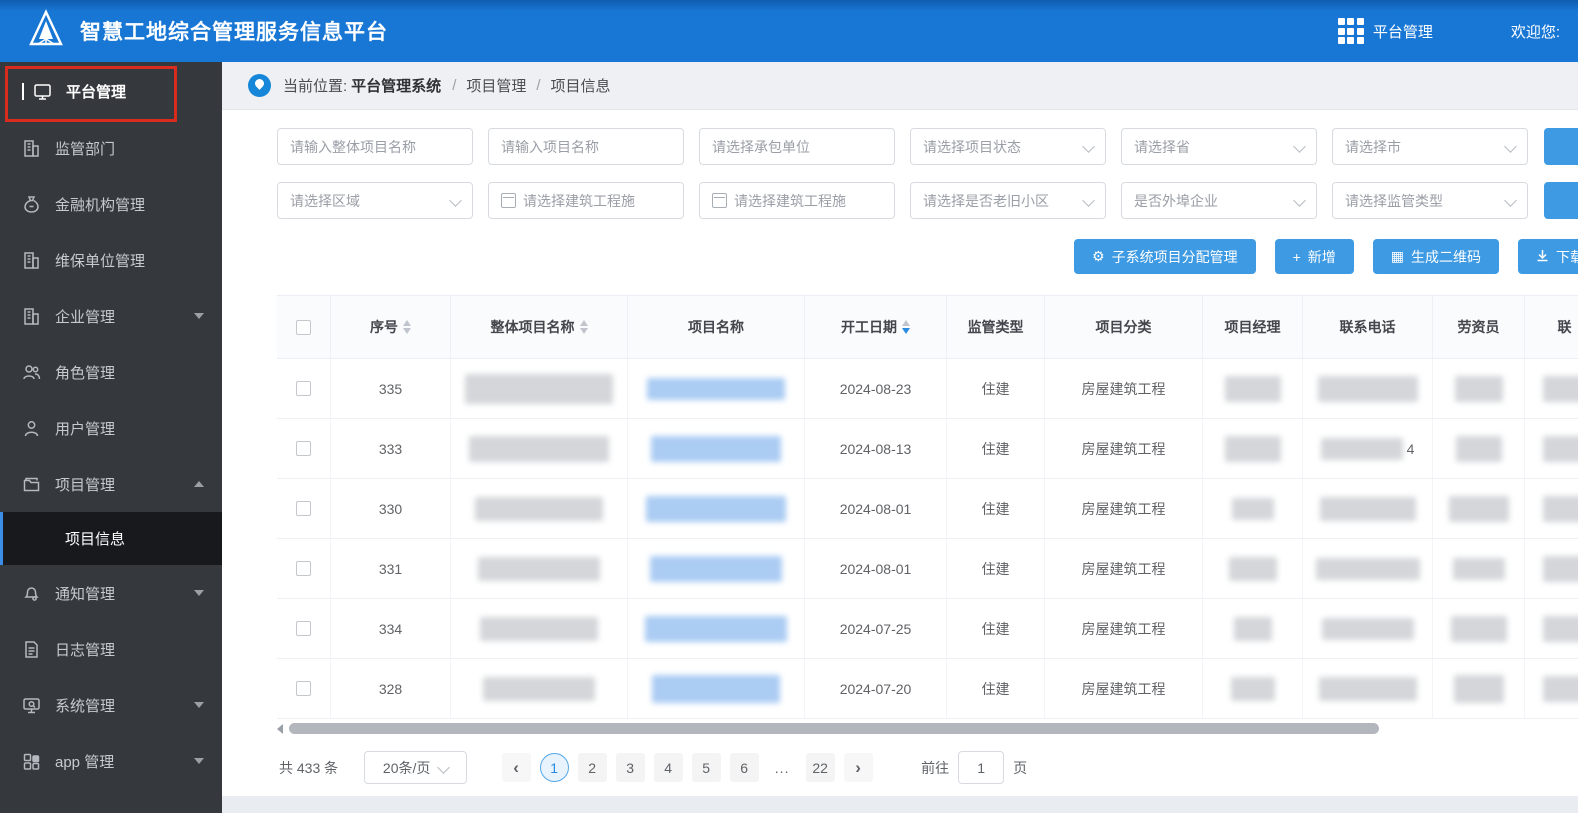 This screenshot has height=813, width=1578. I want to click on cell-seq: 330, so click(391, 508).